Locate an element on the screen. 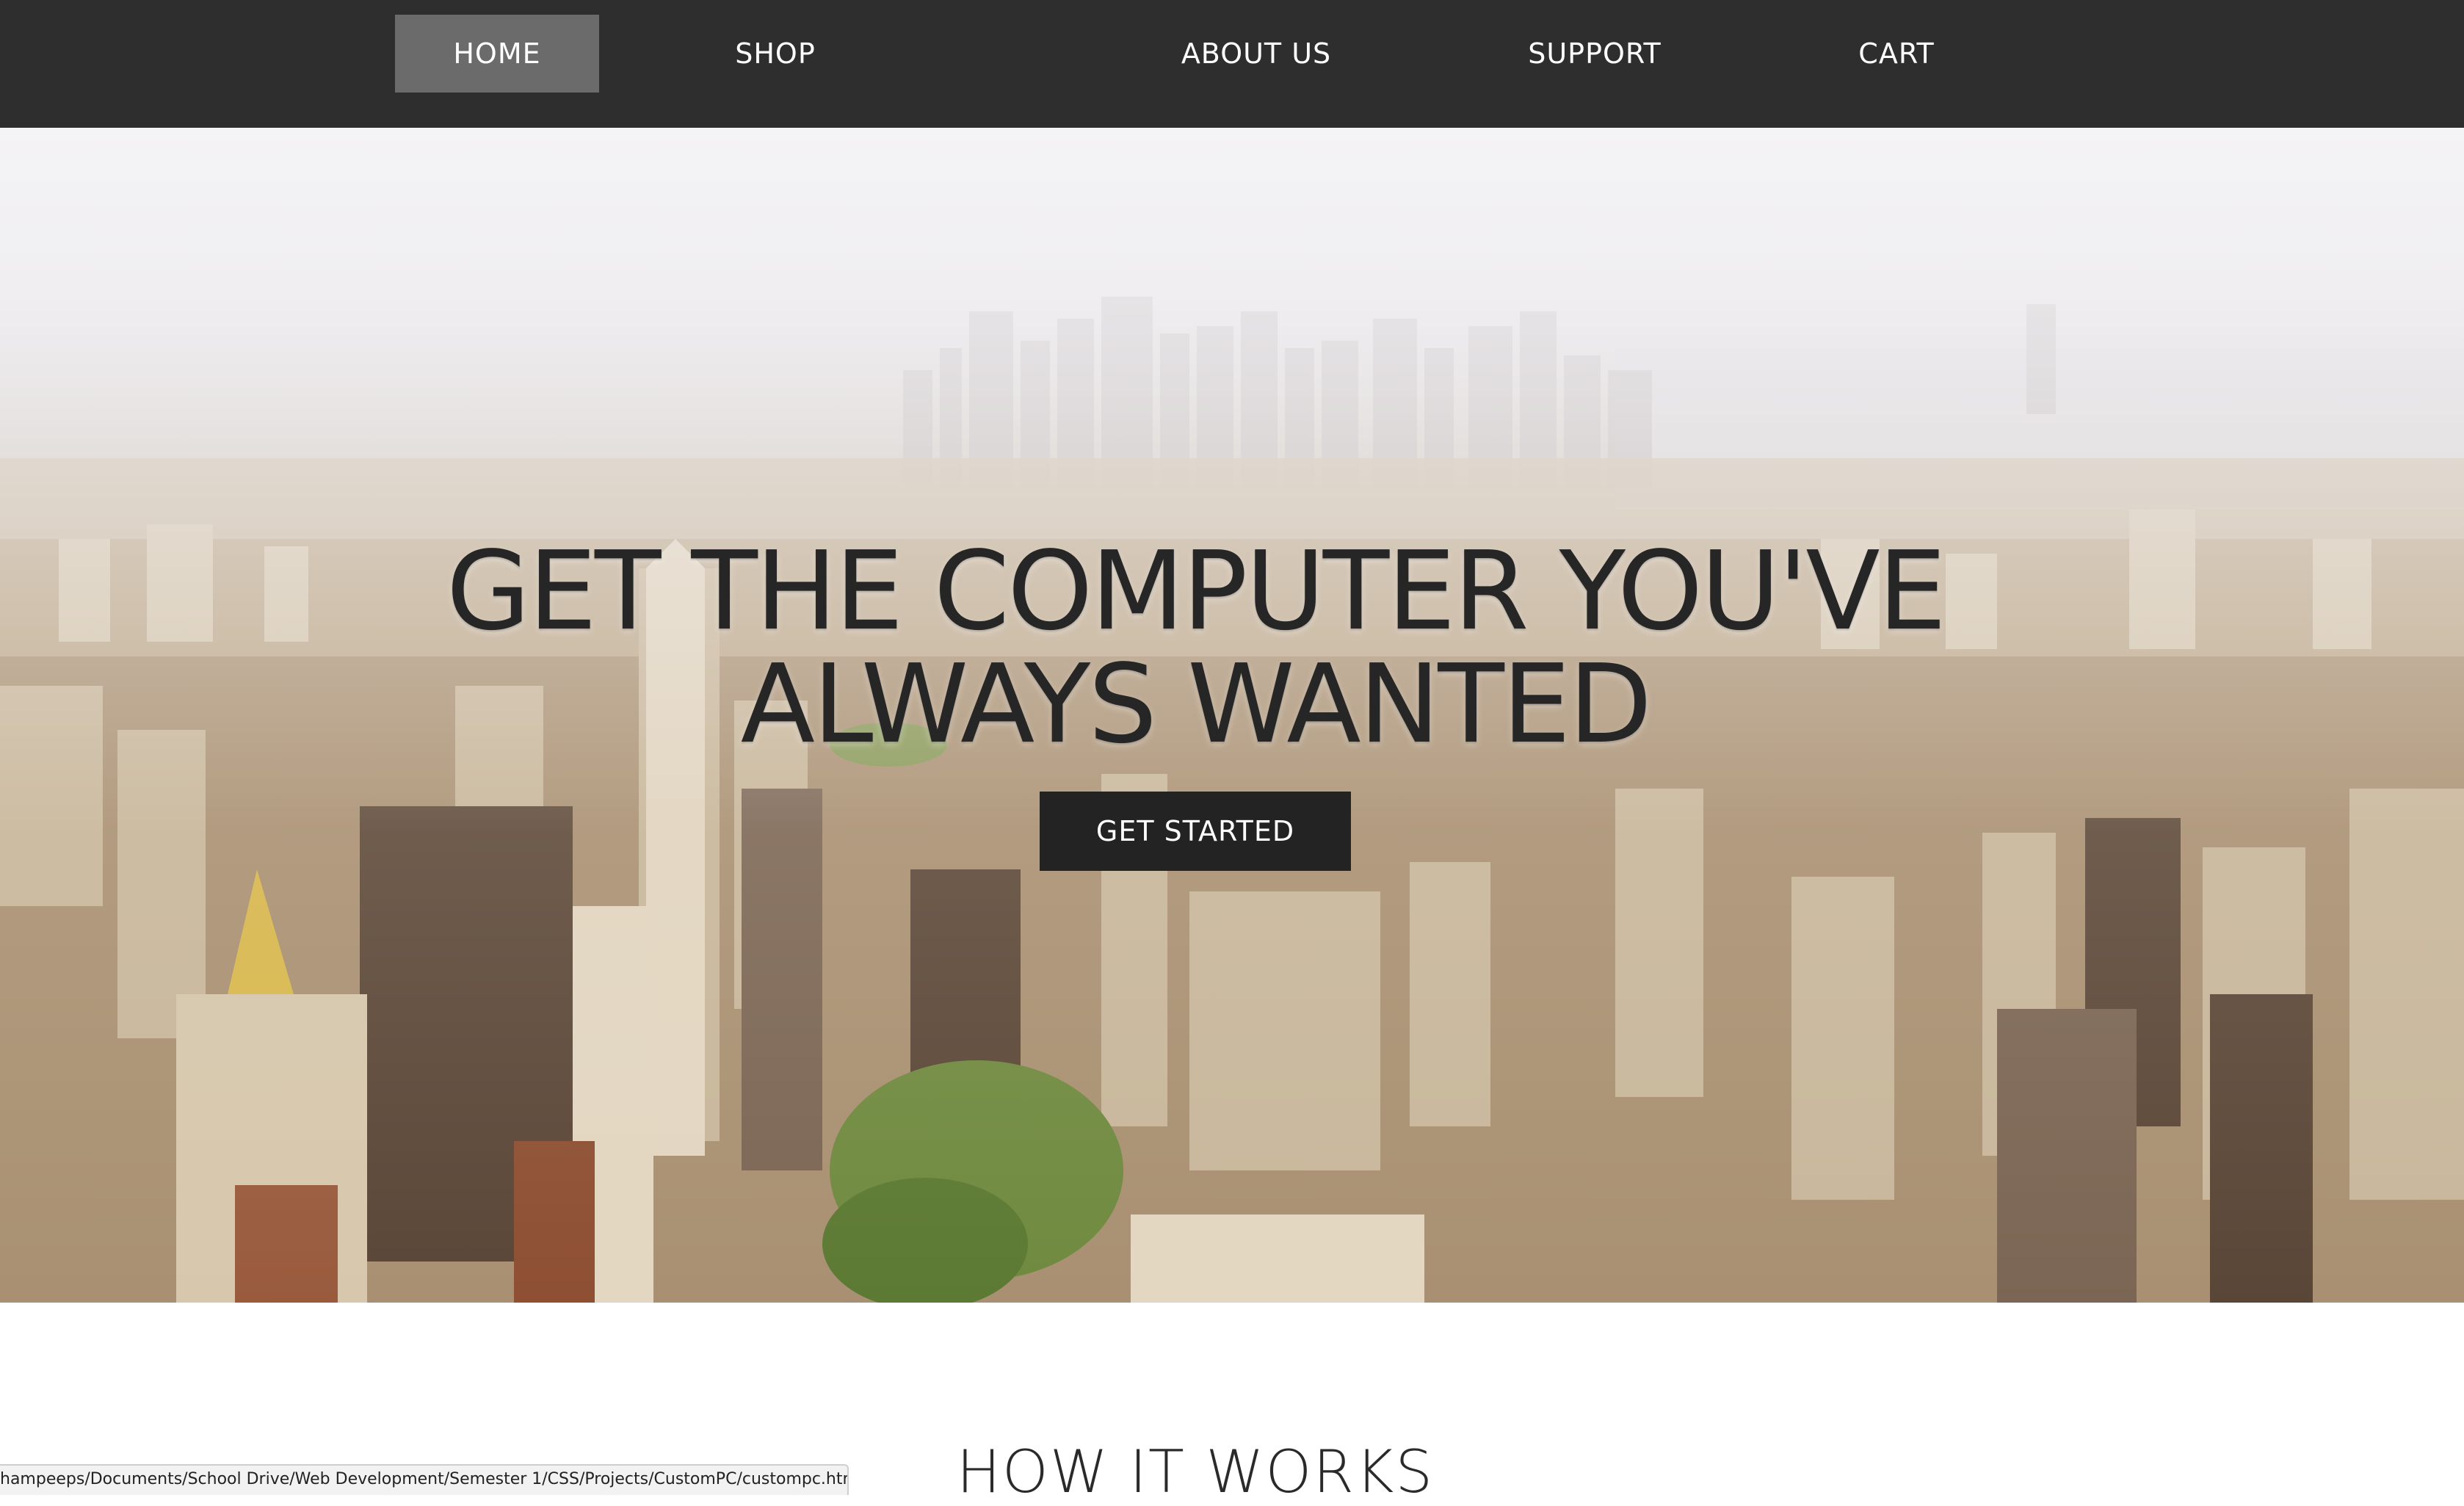 Image resolution: width=2464 pixels, height=1506 pixels. hero-title-line-2: ALWAYS WANTED is located at coordinates (1196, 704).